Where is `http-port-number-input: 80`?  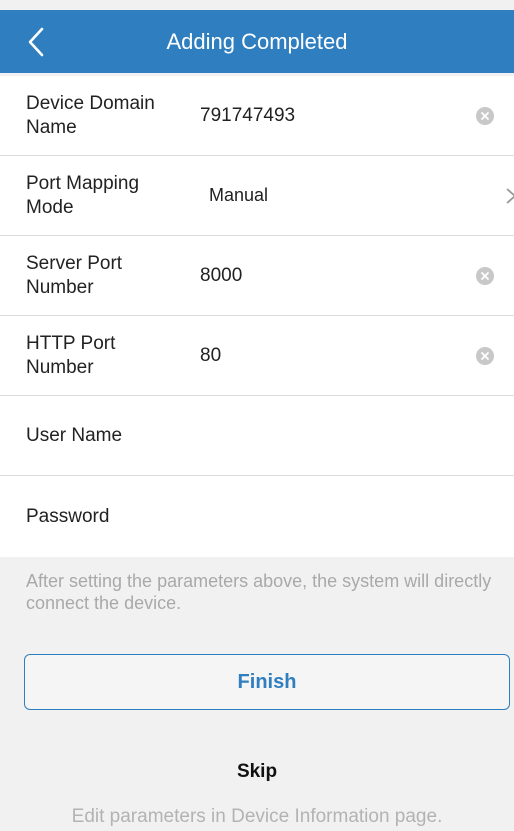
http-port-number-input: 80 is located at coordinates (210, 355).